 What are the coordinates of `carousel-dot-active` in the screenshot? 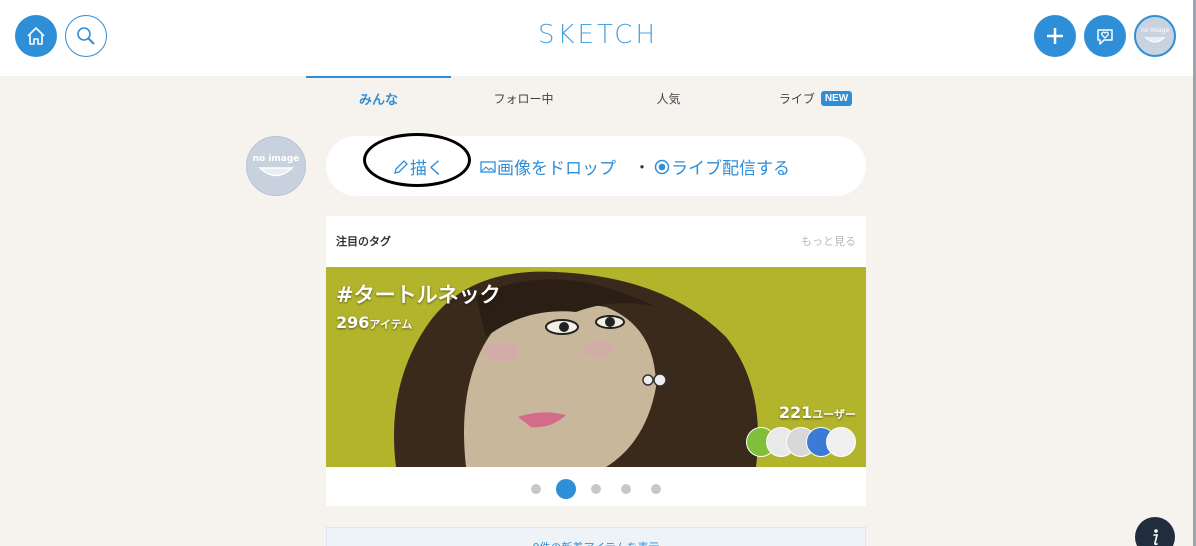 It's located at (566, 489).